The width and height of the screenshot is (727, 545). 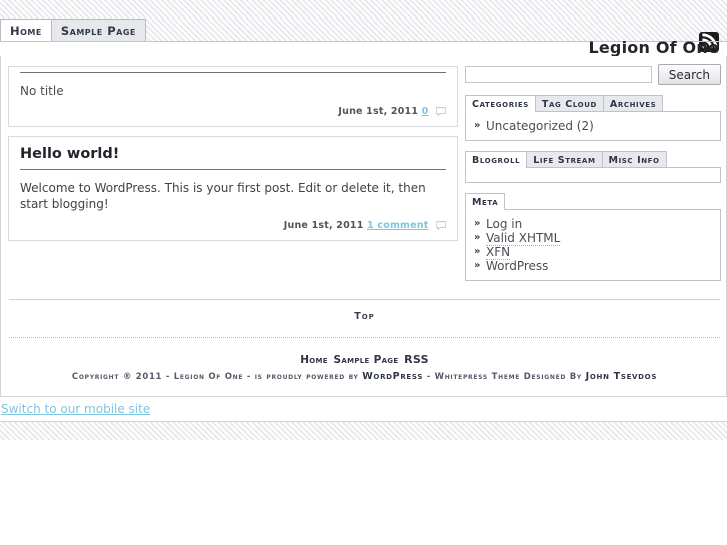 I want to click on tab-misc-info: Misc Info, so click(x=634, y=159).